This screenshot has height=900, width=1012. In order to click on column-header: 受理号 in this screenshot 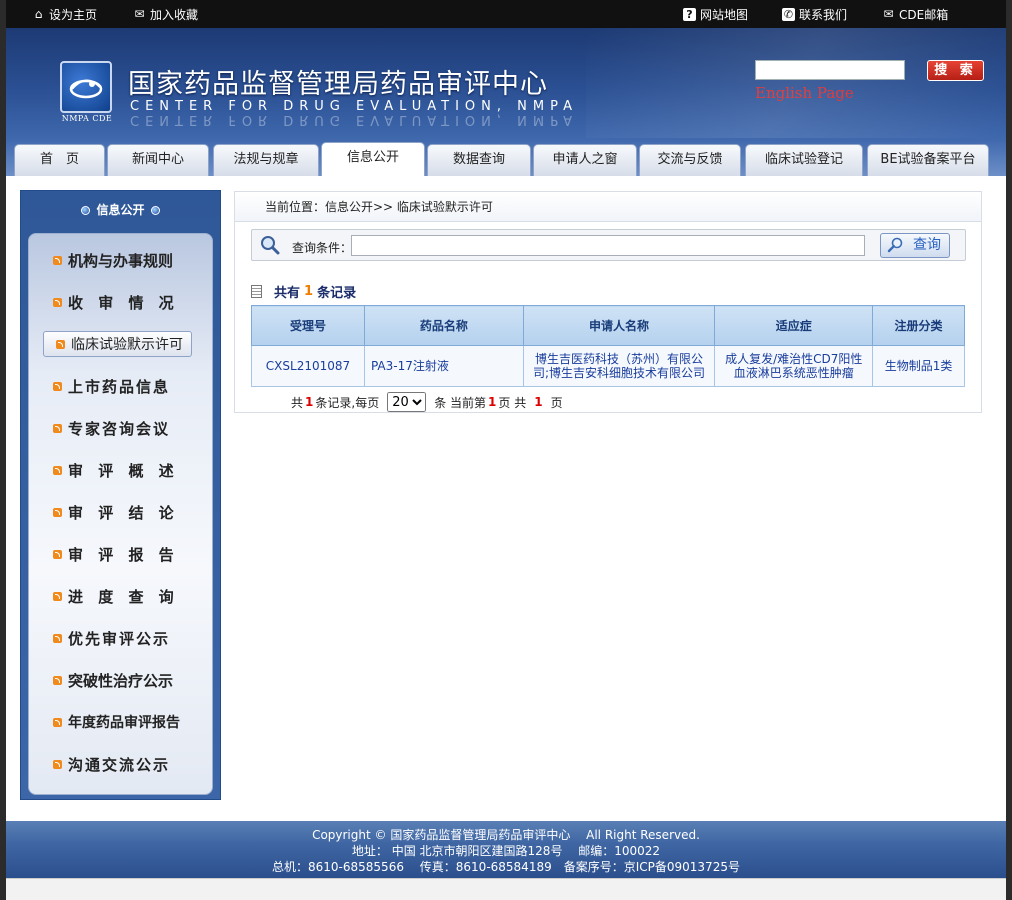, I will do `click(308, 325)`.